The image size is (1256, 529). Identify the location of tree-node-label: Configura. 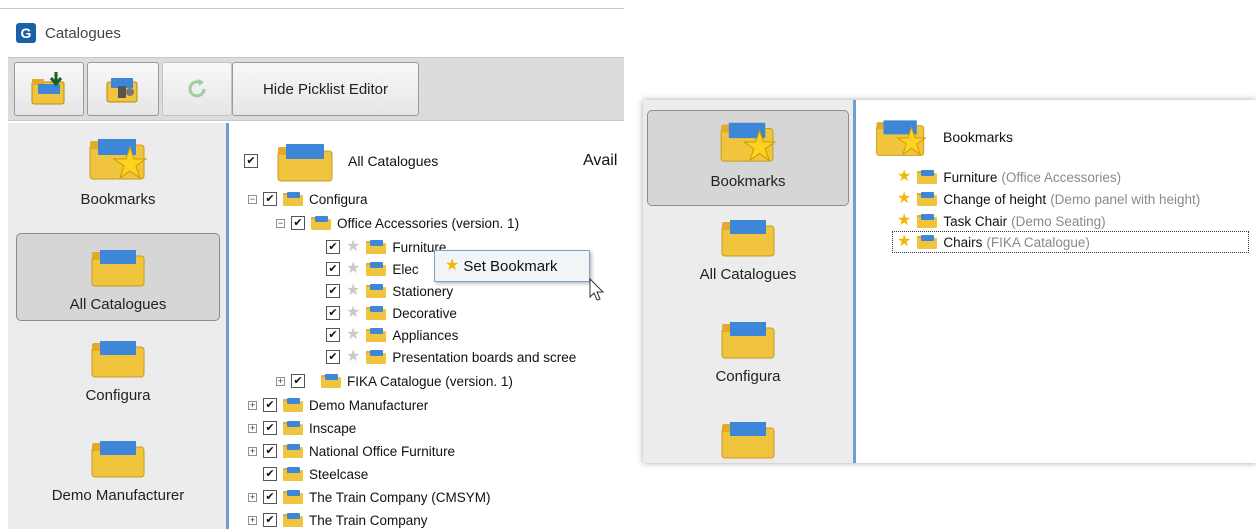
(338, 199).